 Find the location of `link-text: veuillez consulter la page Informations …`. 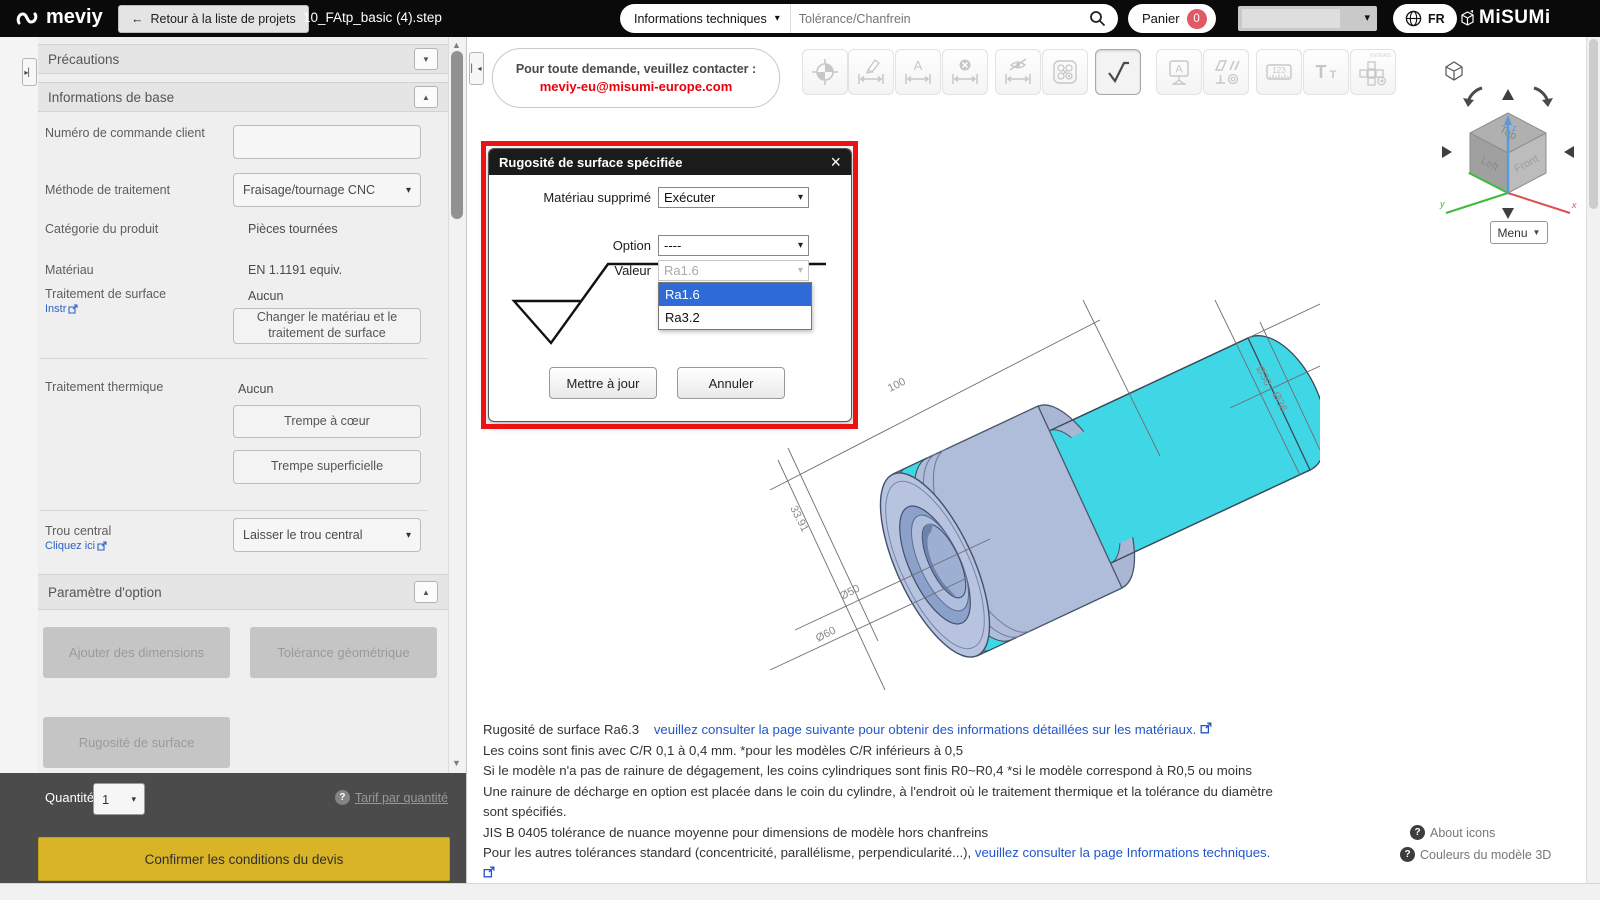

link-text: veuillez consulter la page Informations … is located at coordinates (1122, 852).